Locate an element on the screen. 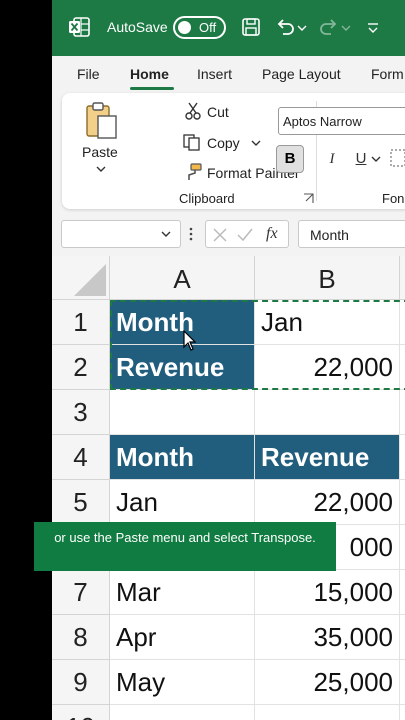 This screenshot has width=405, height=720. underline-dropdown-icon is located at coordinates (376, 159).